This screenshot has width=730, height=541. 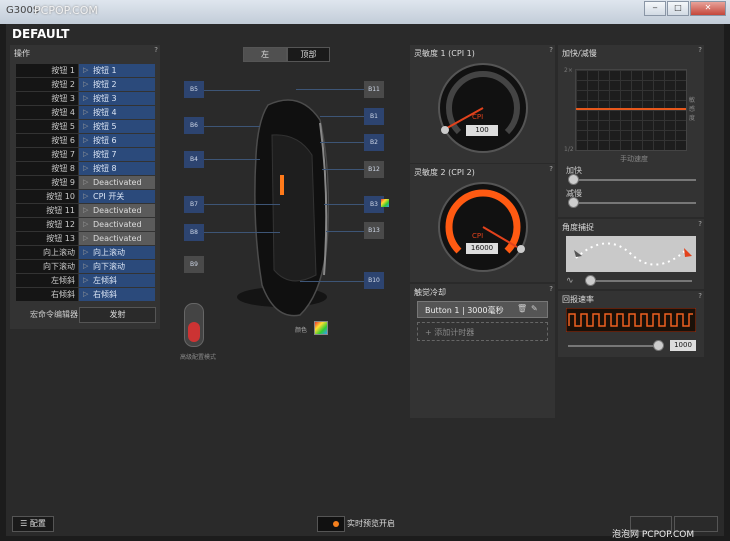 What do you see at coordinates (41, 34) in the screenshot?
I see `profile-title: DEFAULT` at bounding box center [41, 34].